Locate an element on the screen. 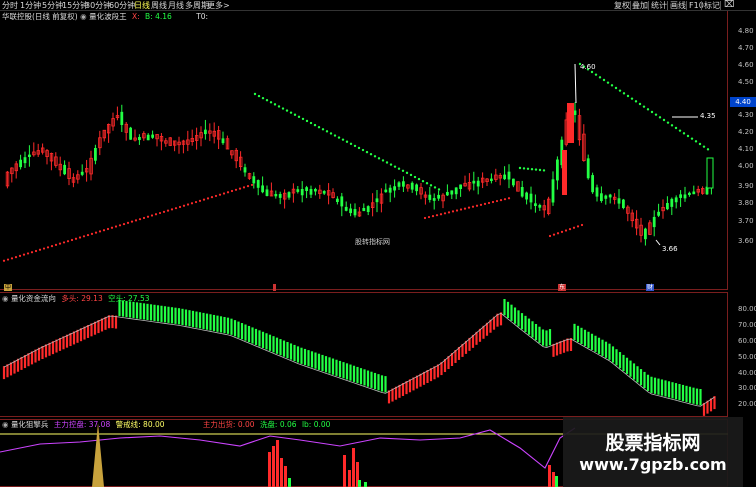 This screenshot has width=756, height=487. price-tick: 3.80 is located at coordinates (746, 203).